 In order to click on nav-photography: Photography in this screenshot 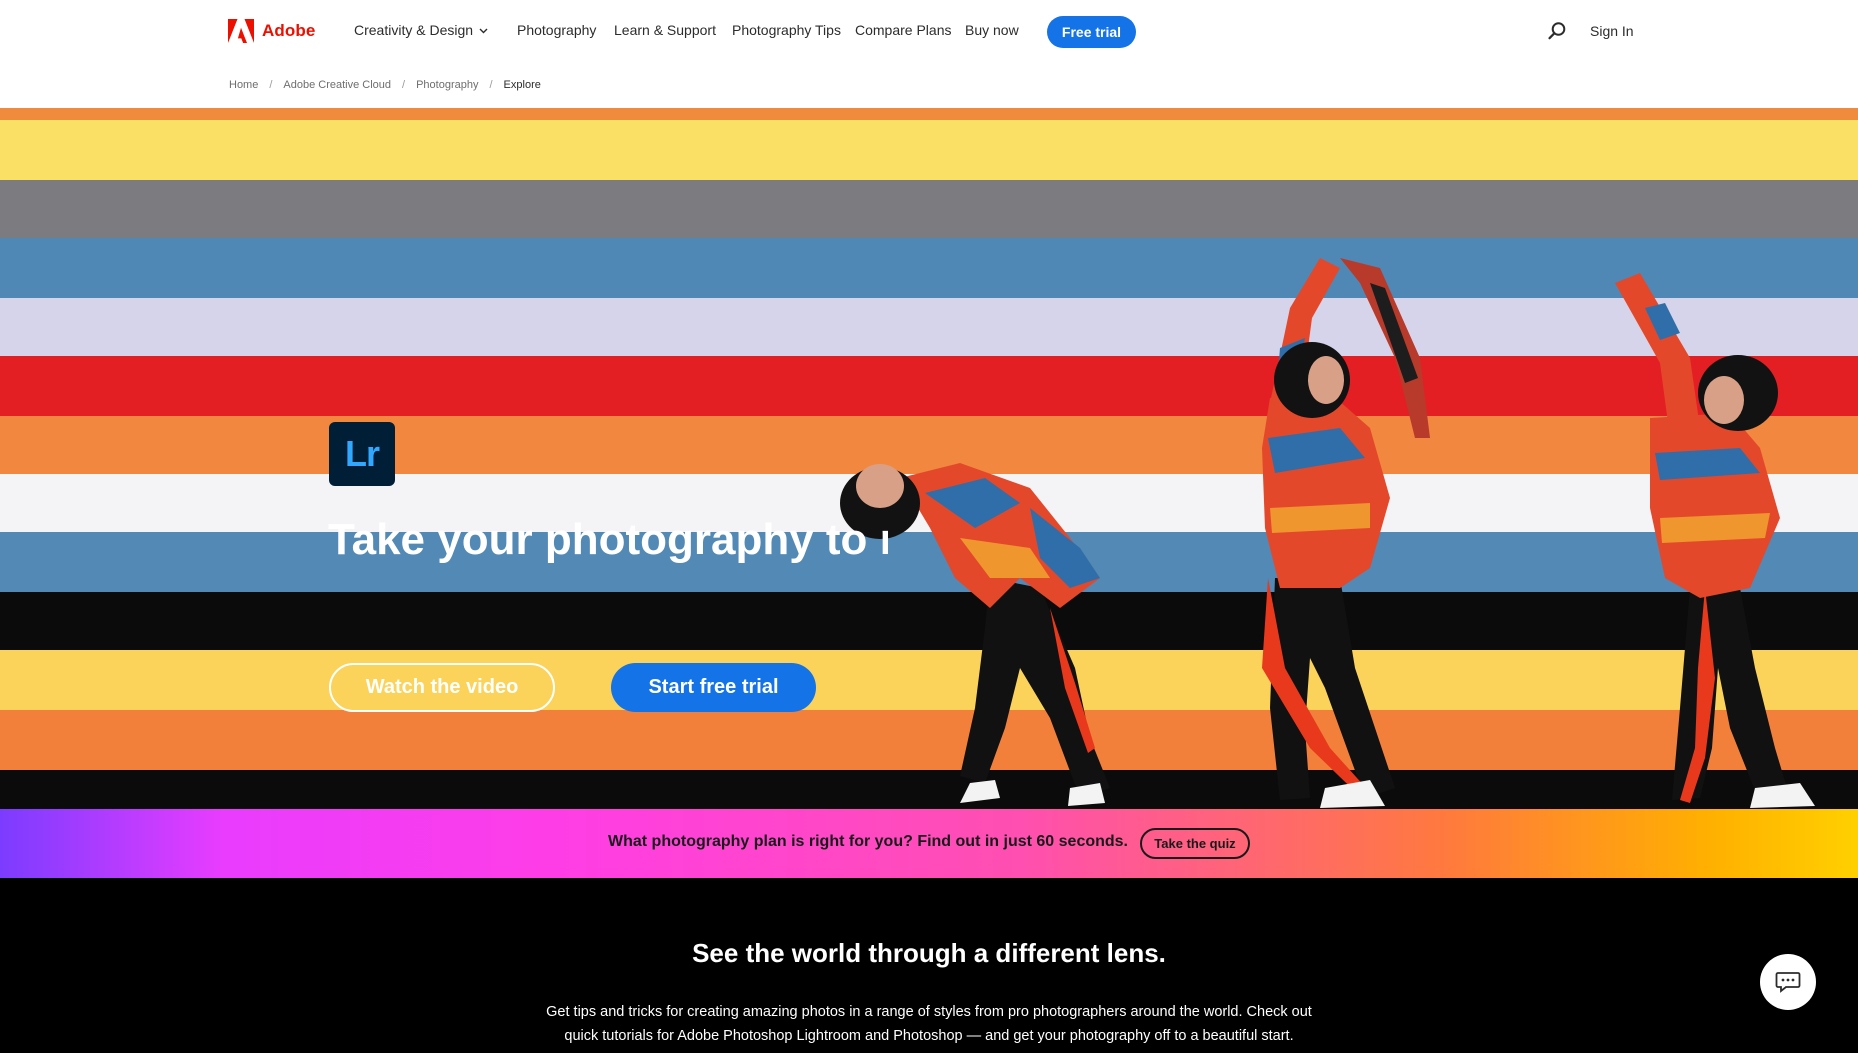, I will do `click(556, 30)`.